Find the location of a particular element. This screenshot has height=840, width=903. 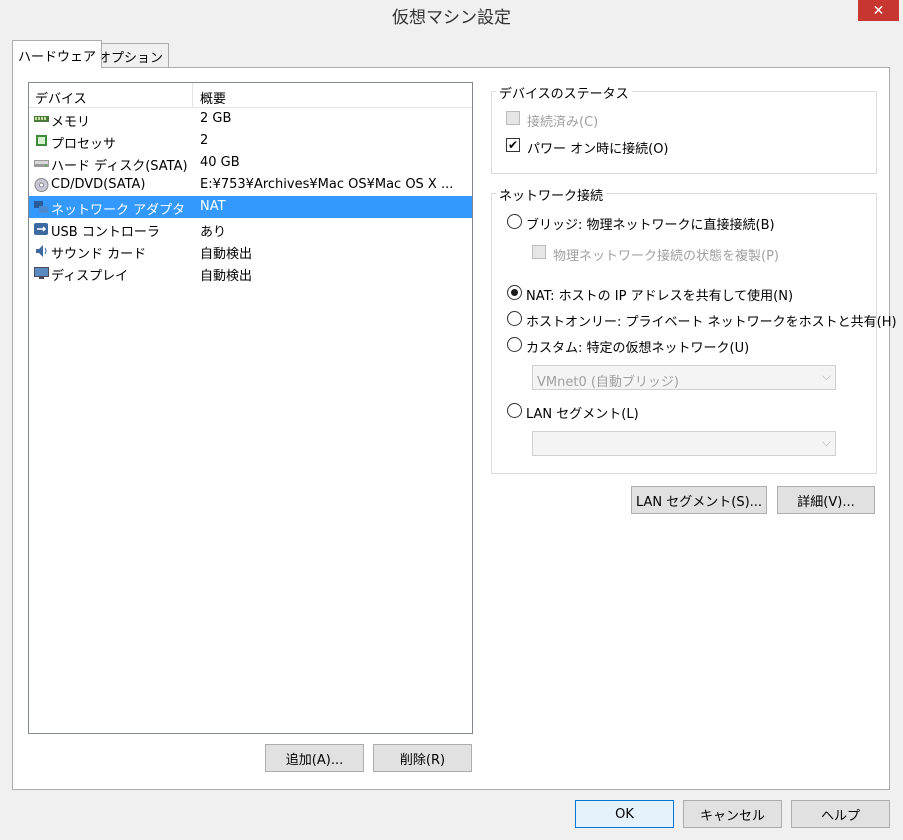

custom-network-value: VMnet0 (自動ブリッジ) is located at coordinates (608, 382).